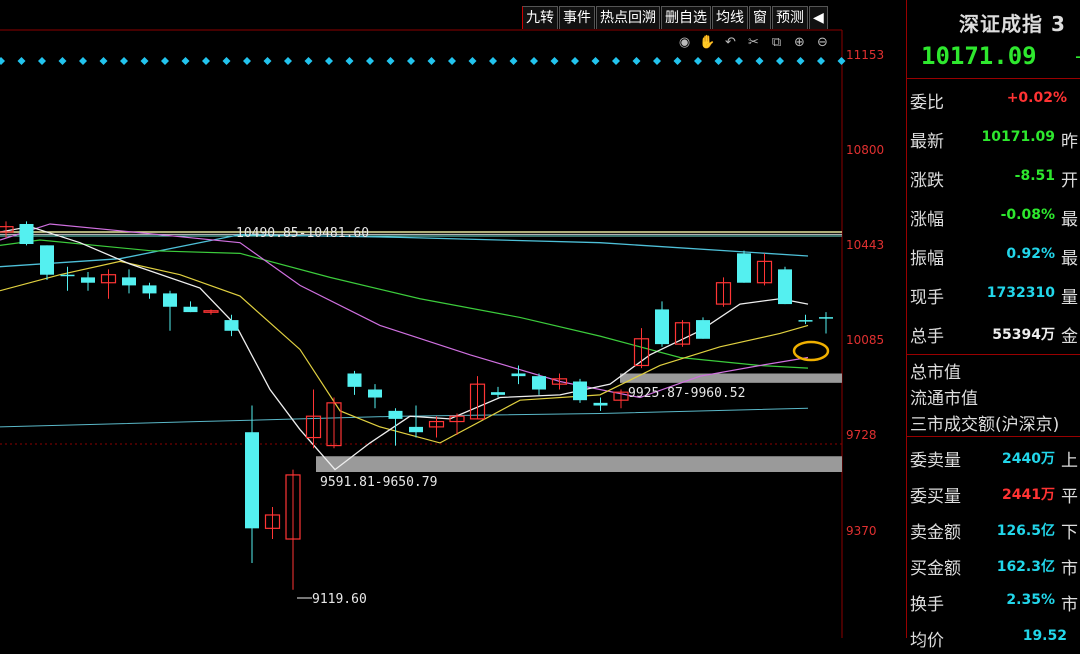 This screenshot has height=654, width=1080. What do you see at coordinates (1069, 298) in the screenshot?
I see `quote-trail-label: 量` at bounding box center [1069, 298].